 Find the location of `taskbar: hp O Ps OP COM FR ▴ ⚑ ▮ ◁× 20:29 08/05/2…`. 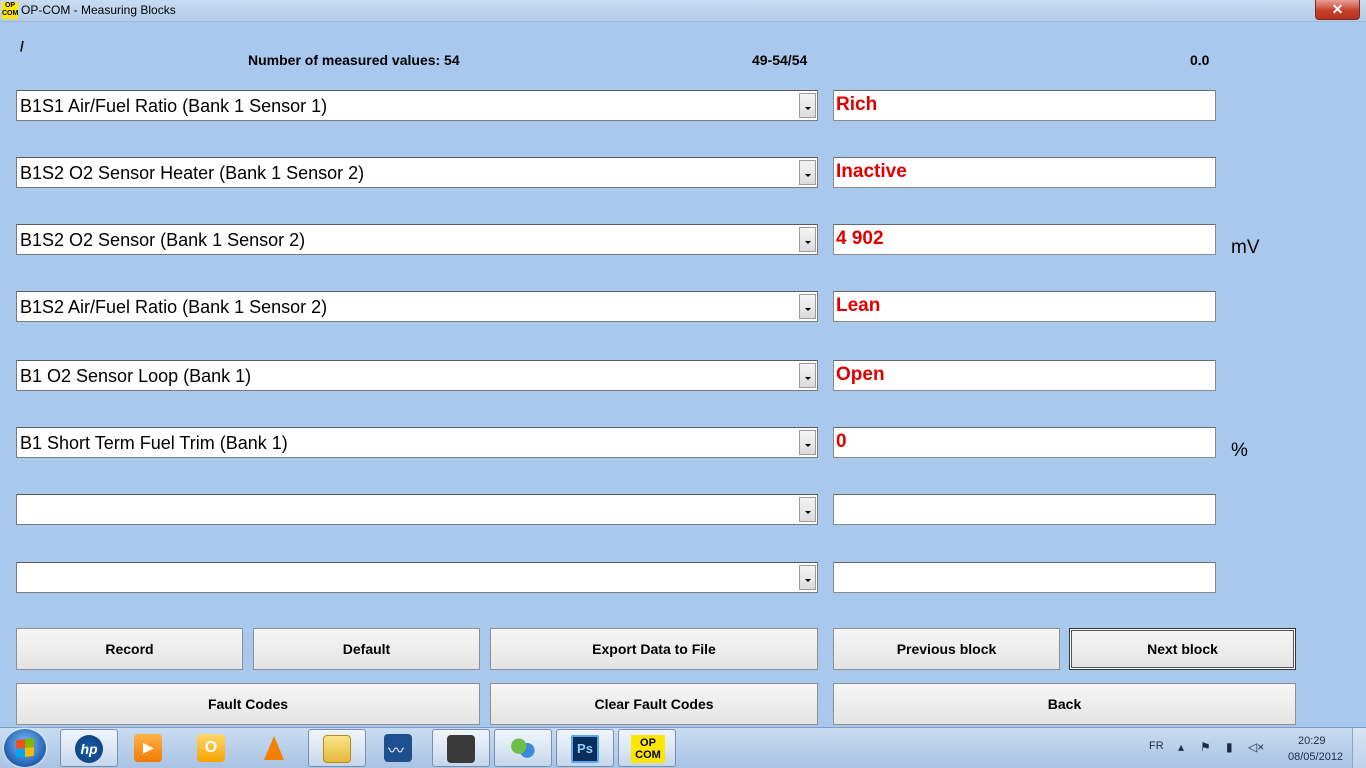

taskbar: hp O Ps OP COM FR ▴ ⚑ ▮ ◁× 20:29 08/05/2… is located at coordinates (683, 747).